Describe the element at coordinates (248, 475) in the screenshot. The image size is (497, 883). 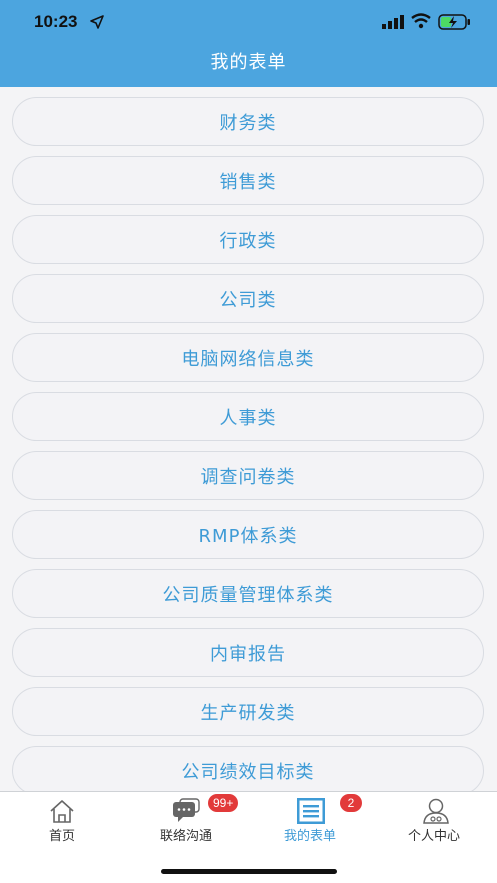
I see `category-item-survey: 调查问卷类` at that location.